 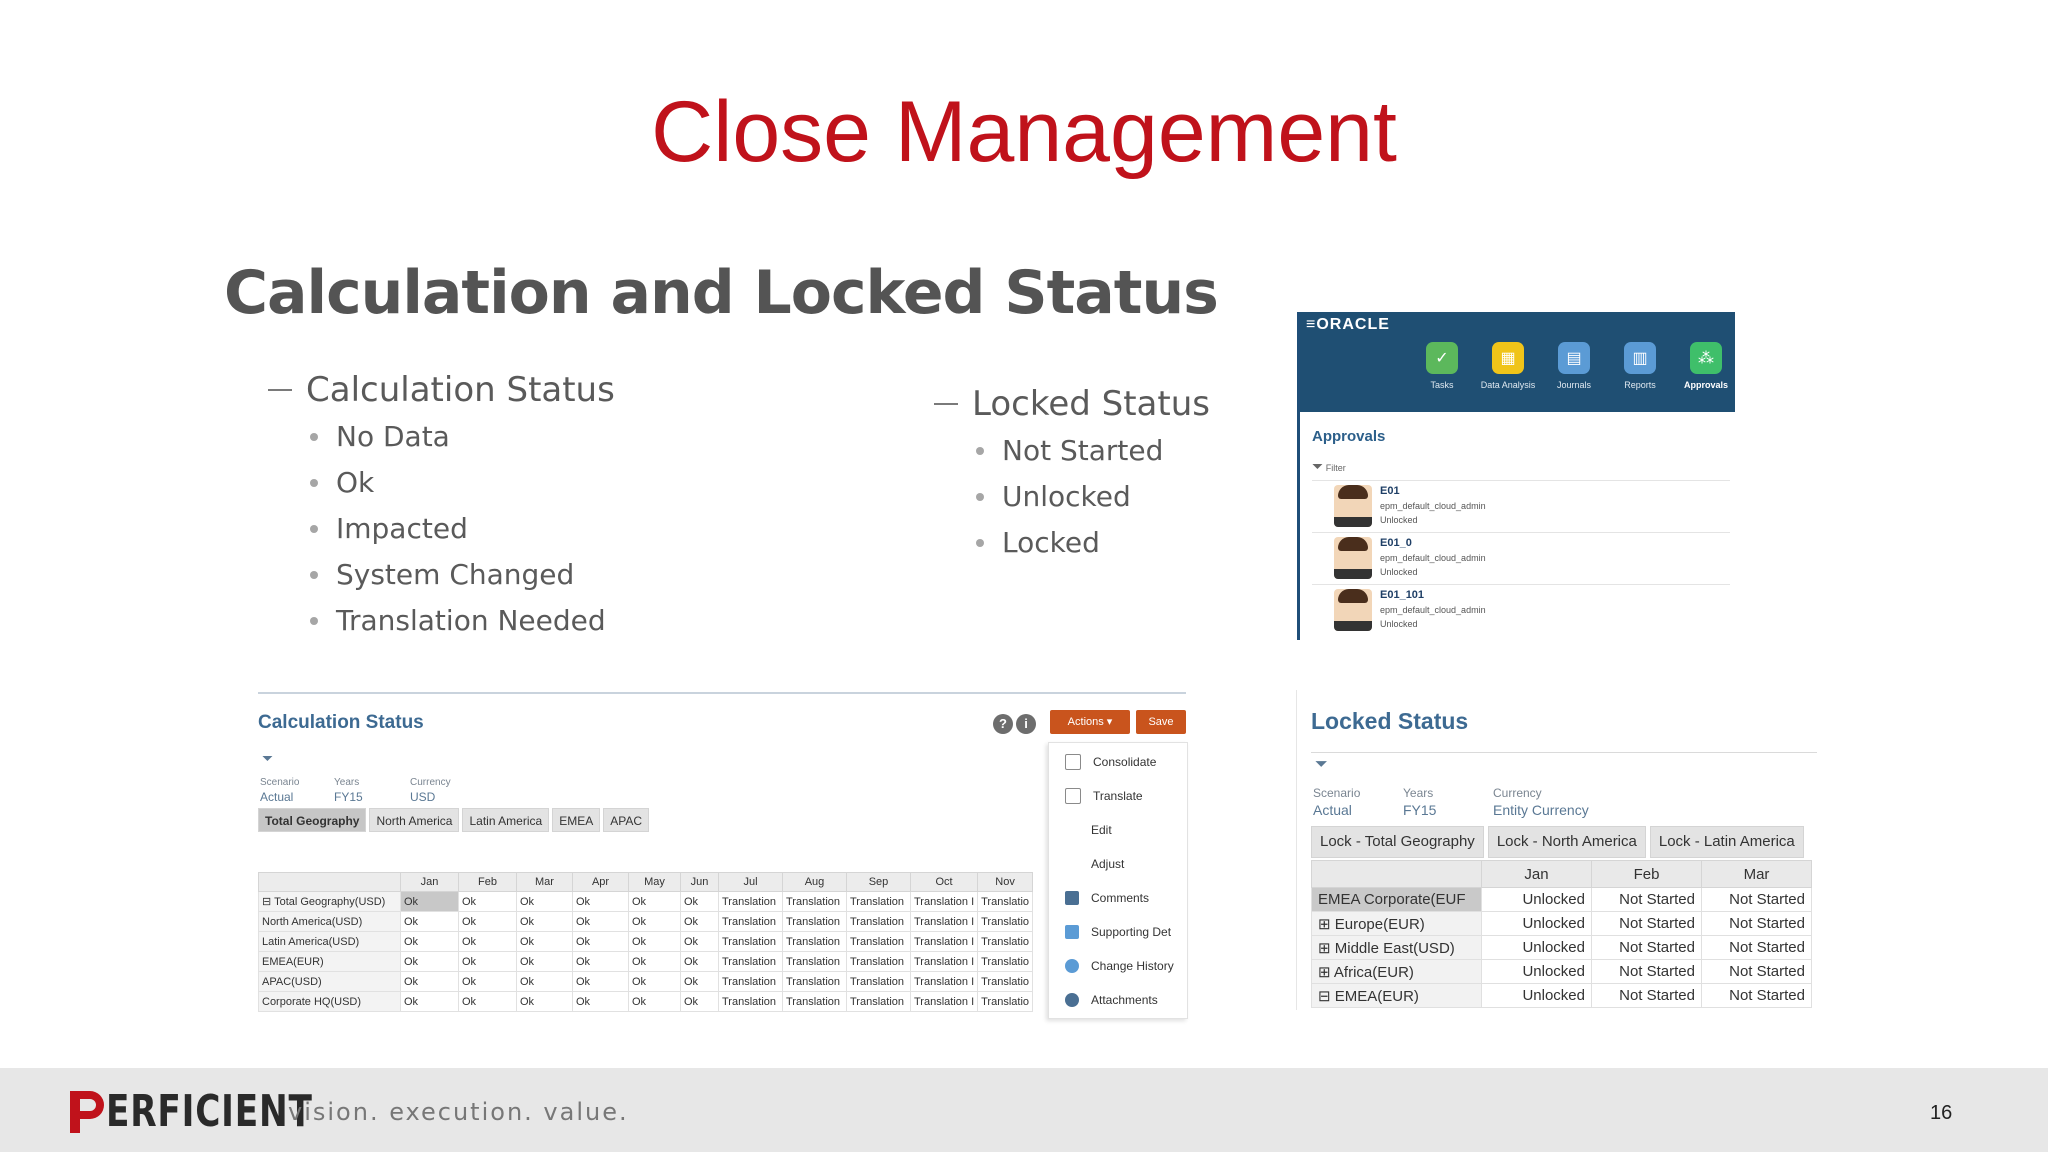 I want to click on app-approvals: ⁂ Approvals, so click(x=1706, y=366).